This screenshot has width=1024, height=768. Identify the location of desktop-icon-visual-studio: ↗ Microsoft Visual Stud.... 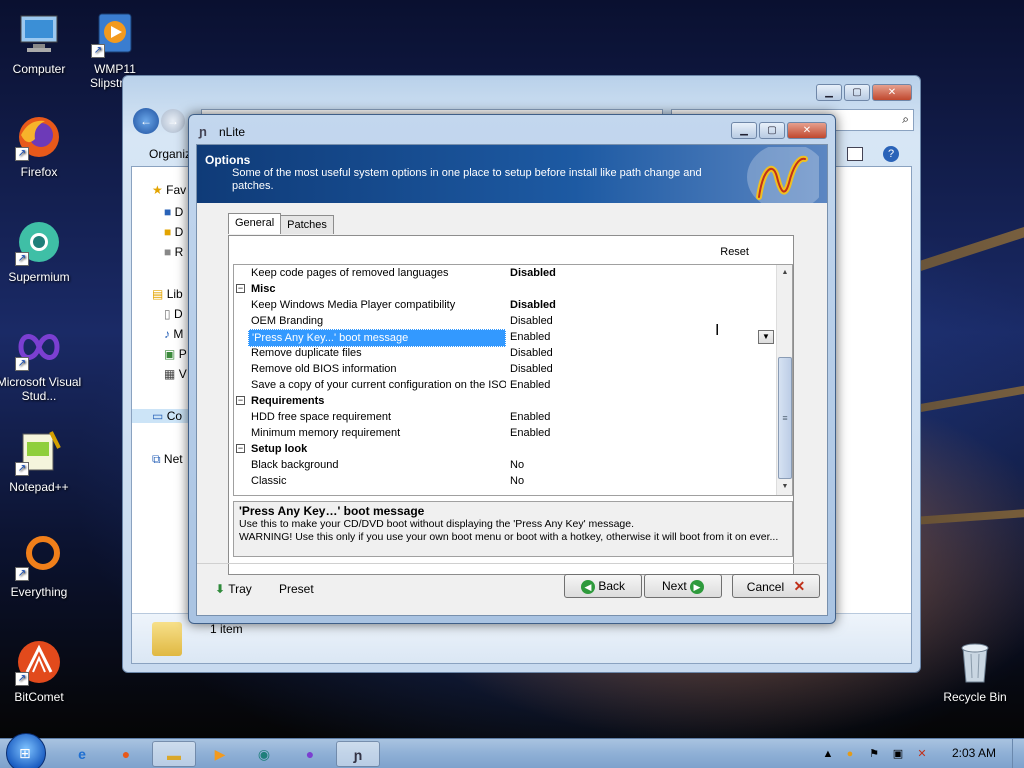
(42, 363).